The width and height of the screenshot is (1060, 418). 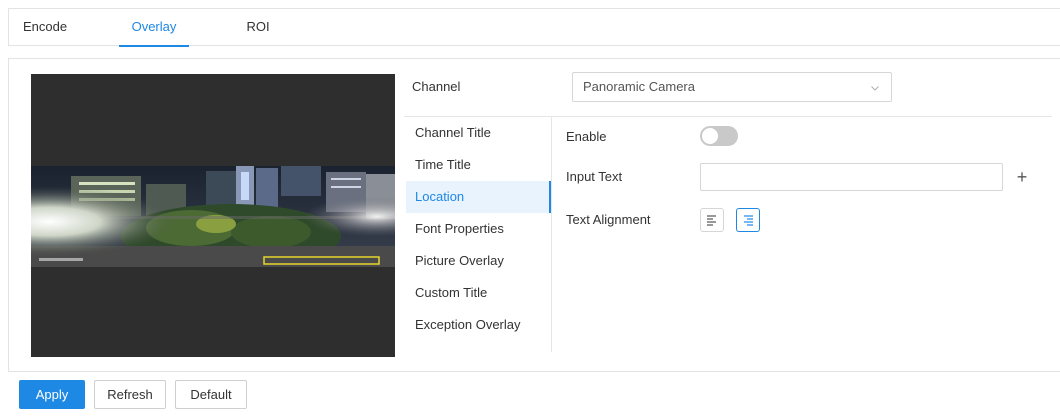 I want to click on menu-divider, so click(x=551, y=234).